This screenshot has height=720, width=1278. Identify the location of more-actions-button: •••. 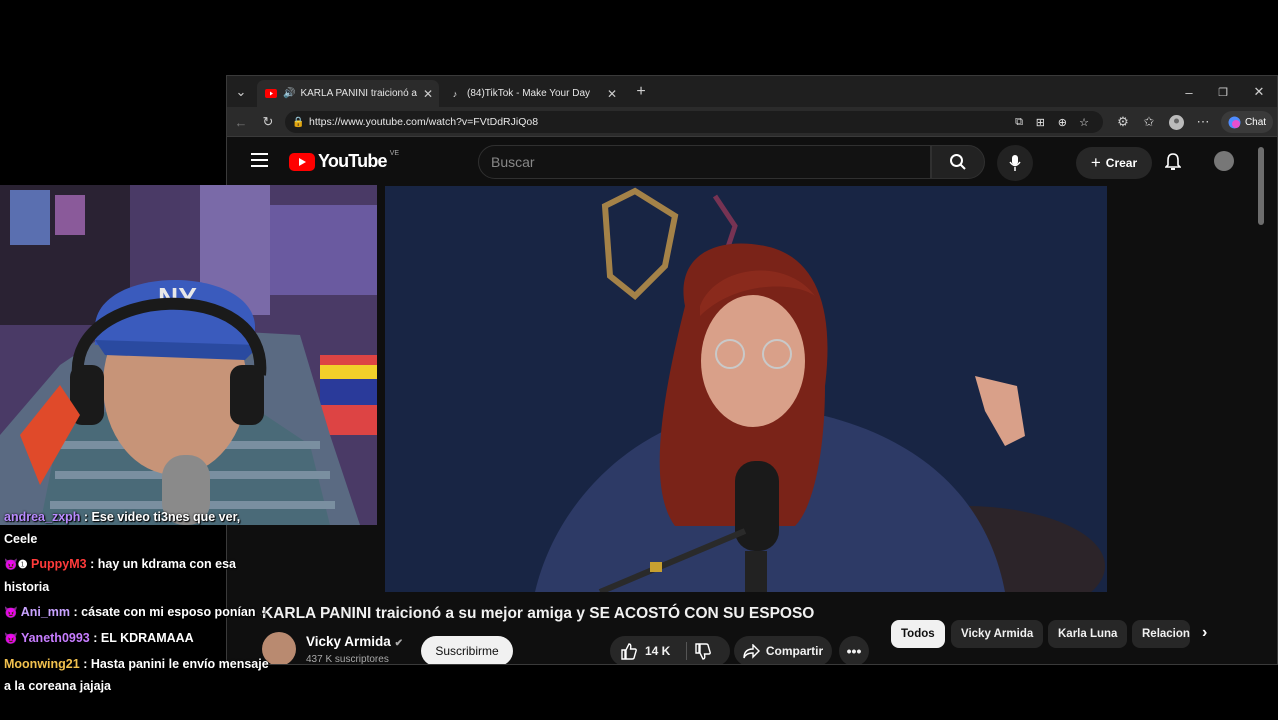
(854, 650).